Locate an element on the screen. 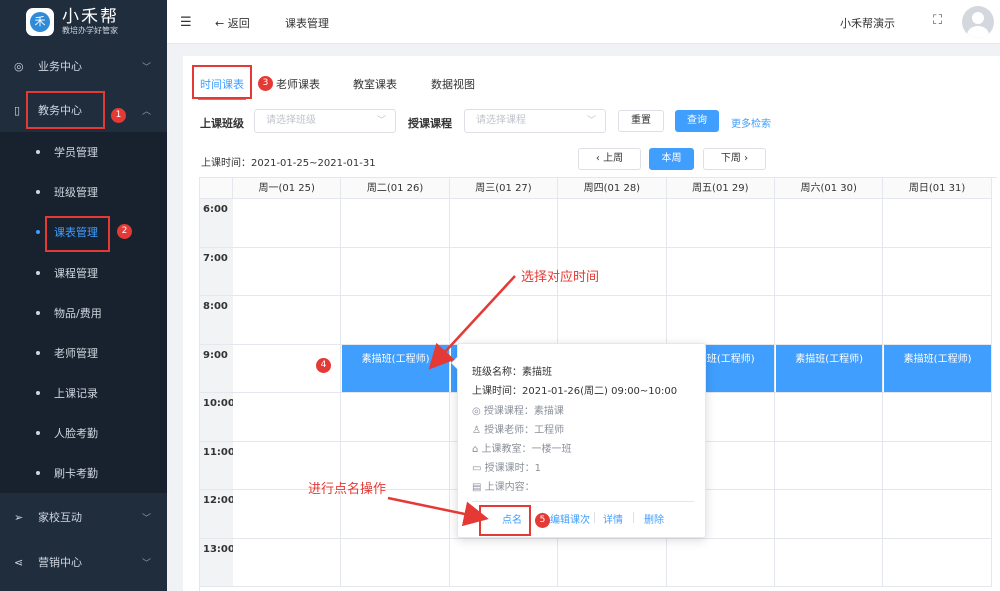  arrow-to-rollcall is located at coordinates (438, 511).